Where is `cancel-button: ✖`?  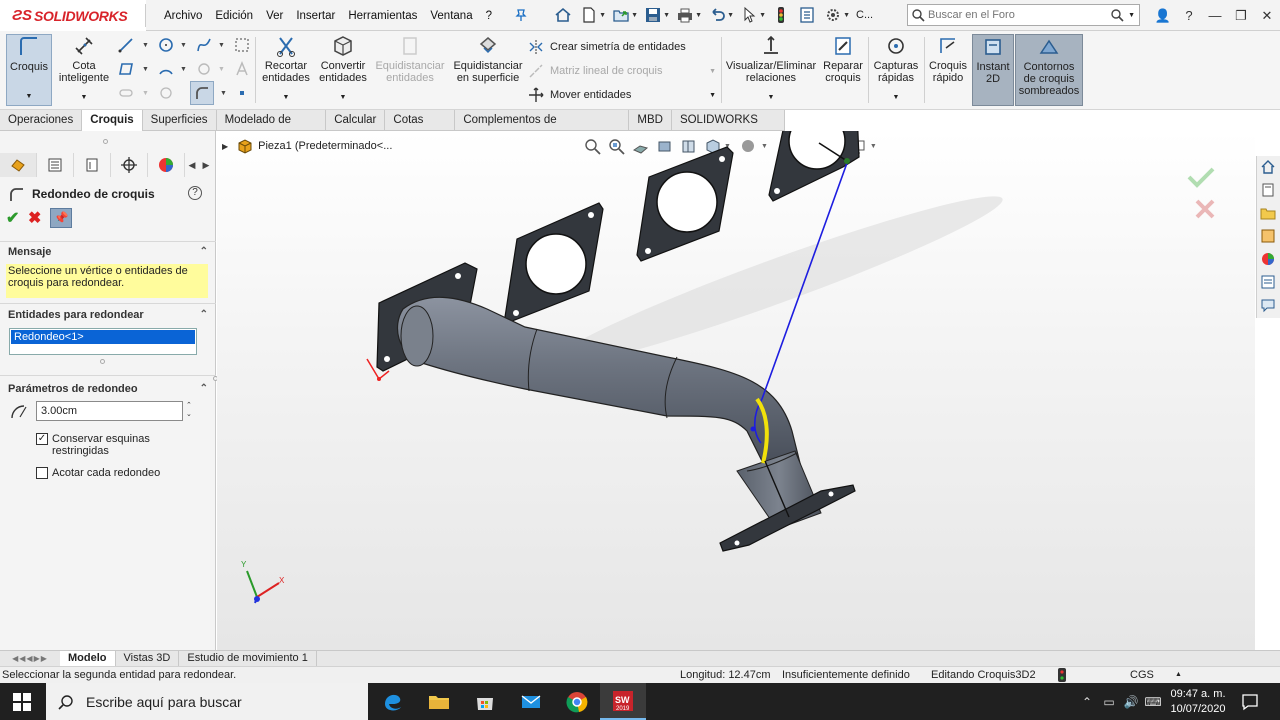
cancel-button: ✖ is located at coordinates (39, 218).